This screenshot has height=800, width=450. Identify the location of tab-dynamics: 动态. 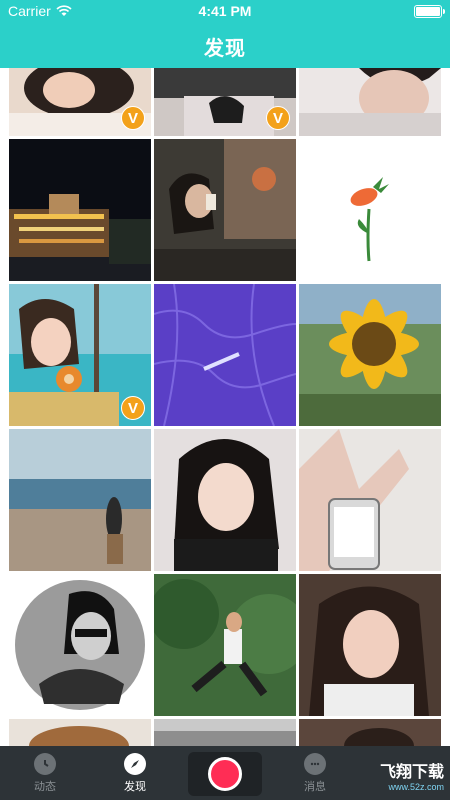
(45, 773).